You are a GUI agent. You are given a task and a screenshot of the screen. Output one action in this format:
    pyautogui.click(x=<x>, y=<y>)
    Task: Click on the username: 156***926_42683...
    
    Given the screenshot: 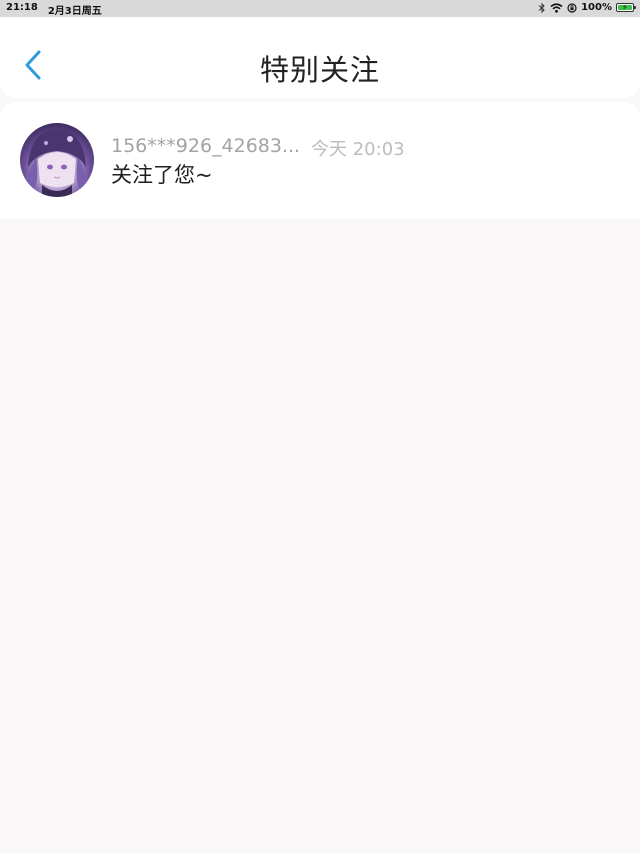 What is the action you would take?
    pyautogui.click(x=206, y=146)
    